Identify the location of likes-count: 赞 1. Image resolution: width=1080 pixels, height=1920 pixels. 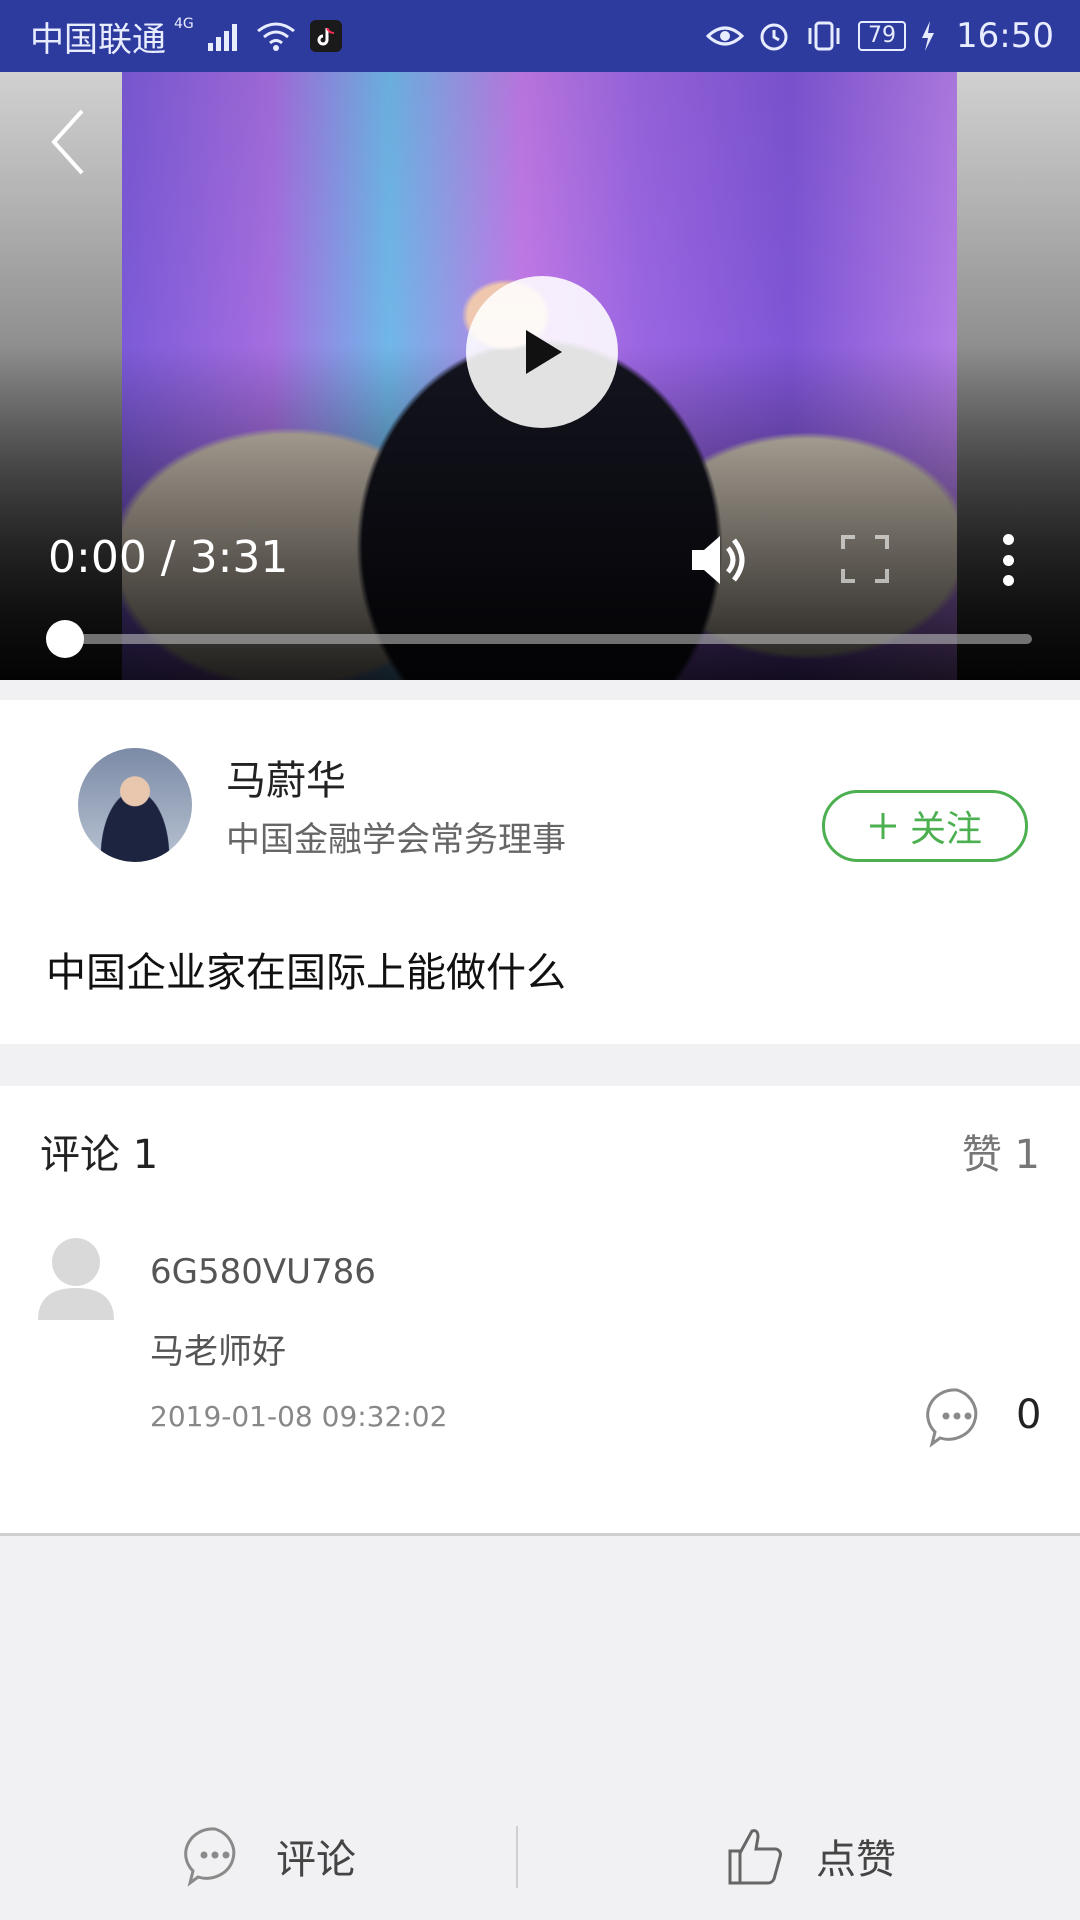
(1001, 1151).